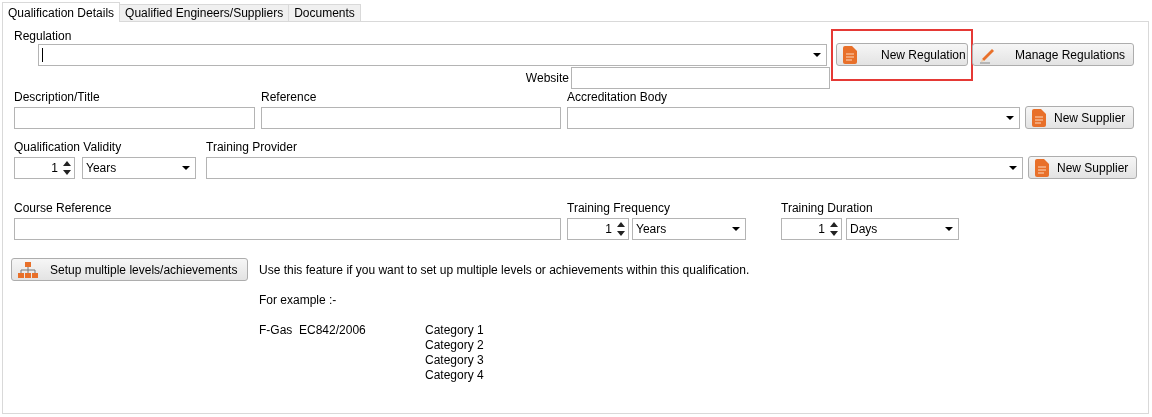 The image size is (1152, 417). I want to click on field-label: Training Frequency, so click(619, 208).